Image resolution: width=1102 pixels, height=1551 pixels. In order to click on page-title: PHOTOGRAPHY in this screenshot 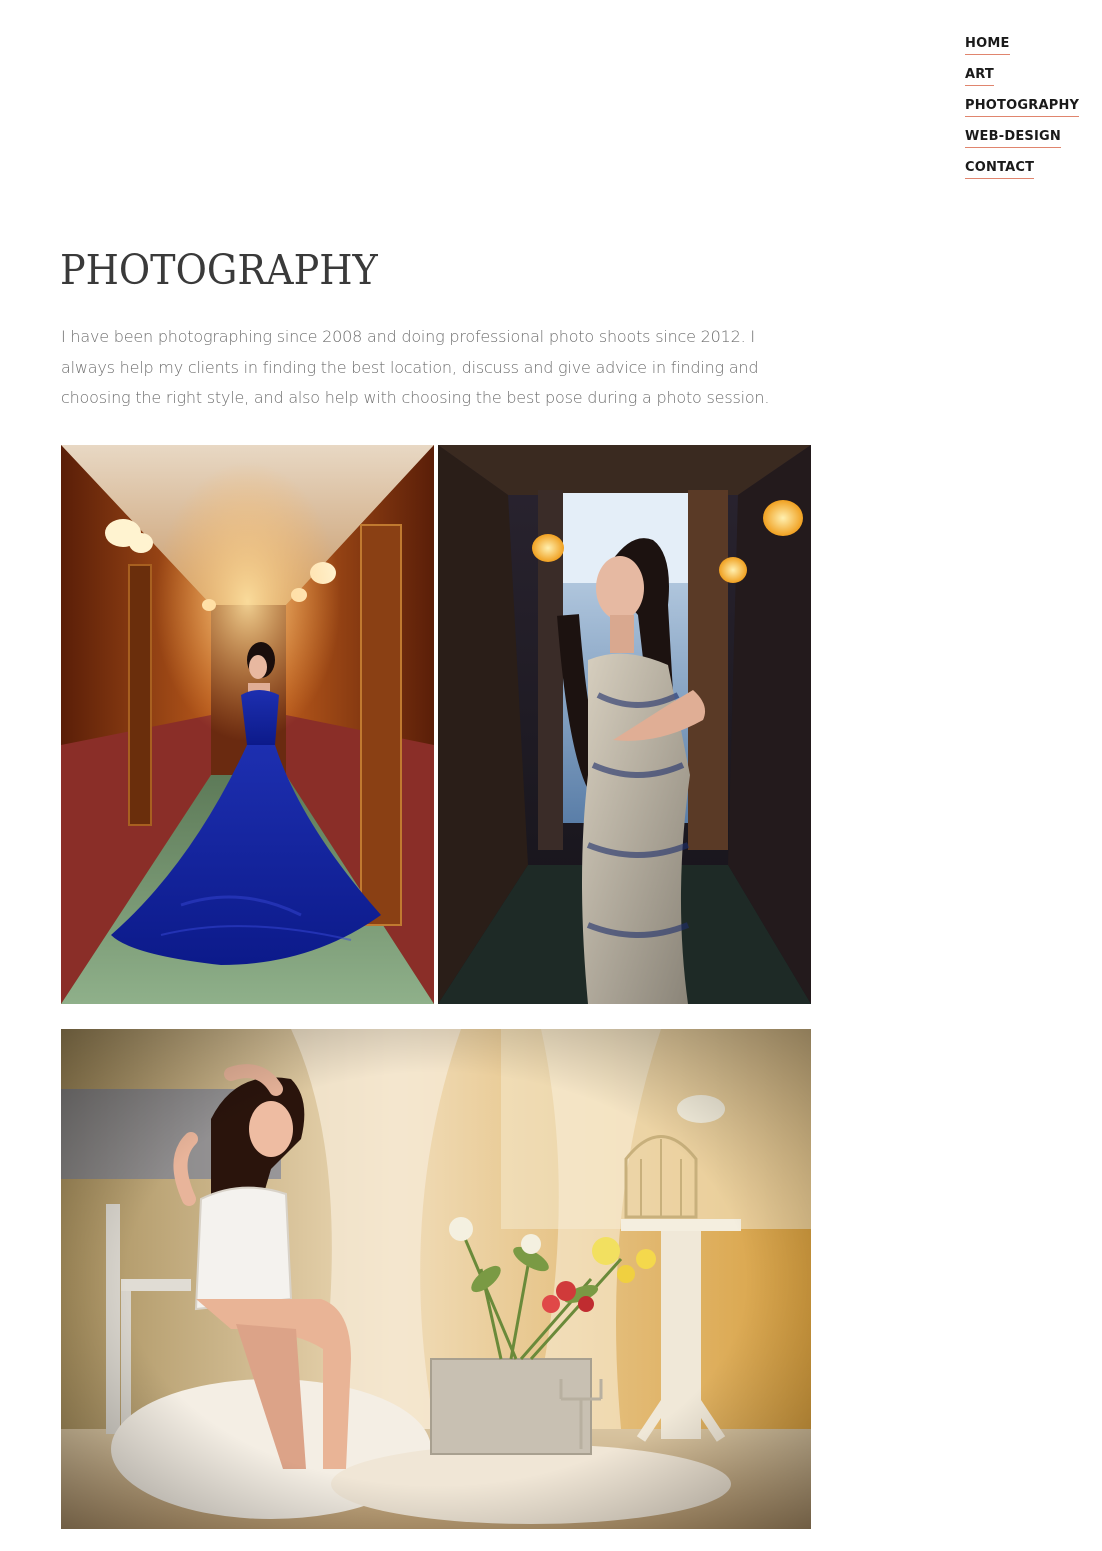, I will do `click(219, 270)`.